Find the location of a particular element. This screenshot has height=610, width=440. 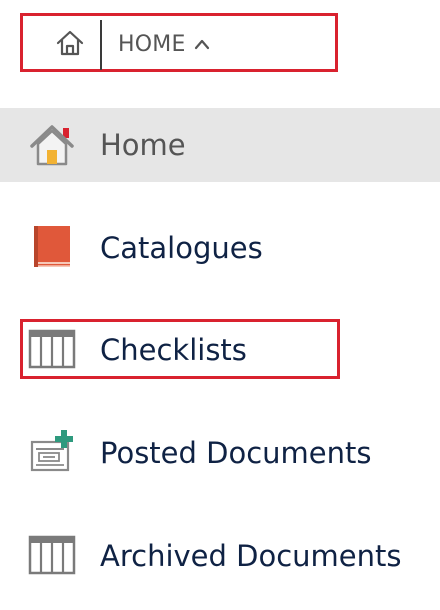

breadcrumb-current-dropdown: HOME is located at coordinates (164, 44).